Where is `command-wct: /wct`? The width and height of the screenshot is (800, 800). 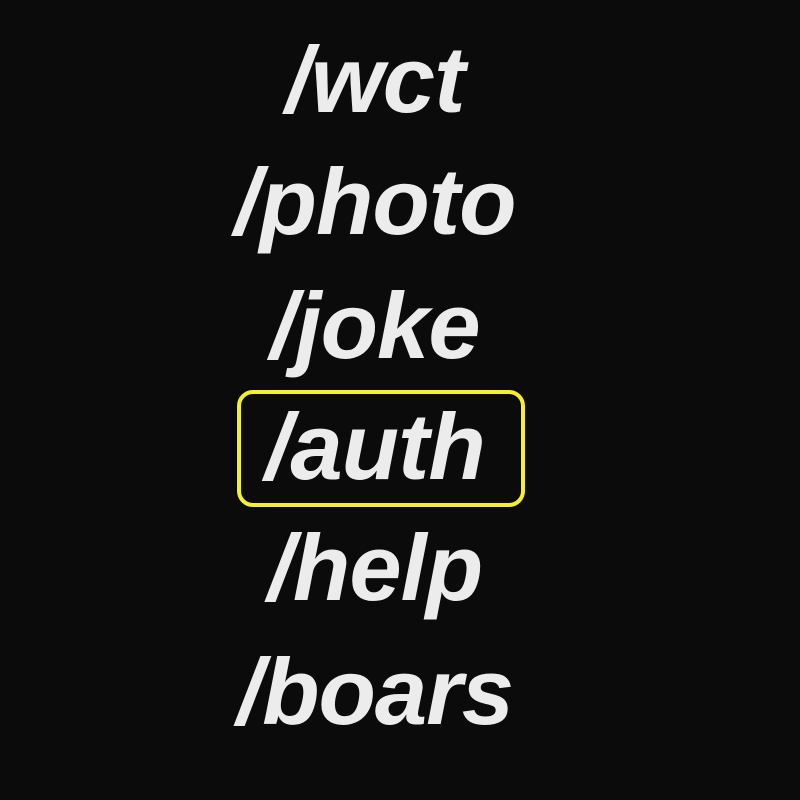
command-wct: /wct is located at coordinates (375, 80).